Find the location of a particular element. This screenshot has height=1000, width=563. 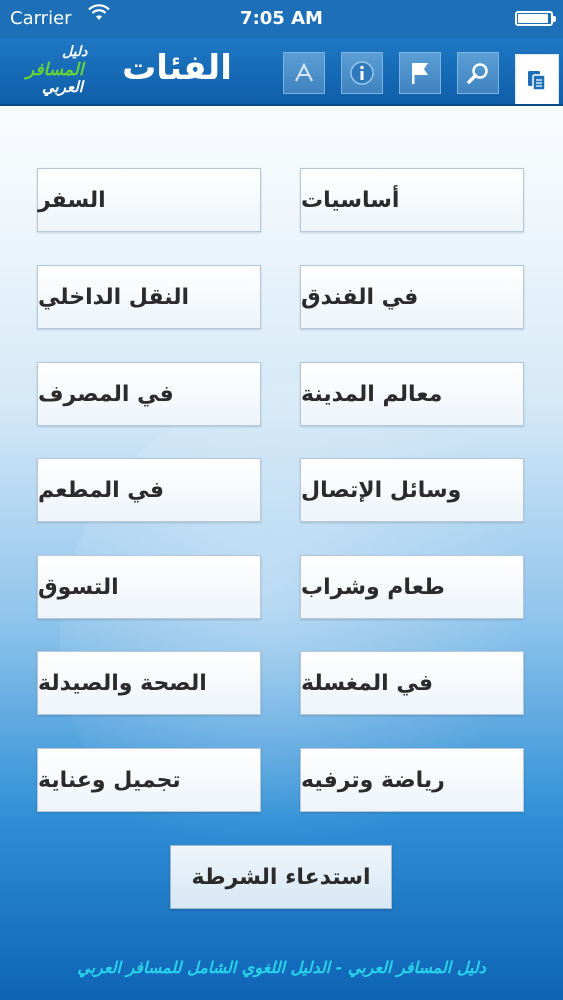

battery-icon is located at coordinates (535, 18).